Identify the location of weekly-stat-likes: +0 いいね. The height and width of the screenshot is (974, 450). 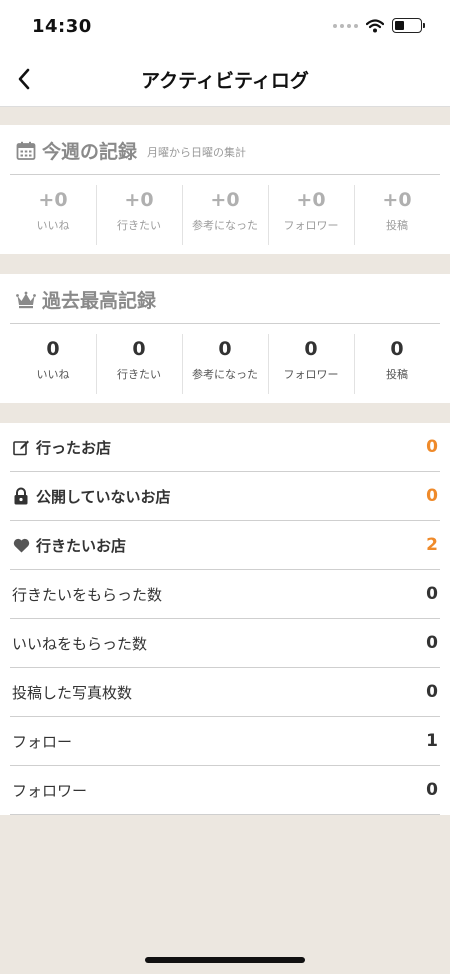
(53, 215).